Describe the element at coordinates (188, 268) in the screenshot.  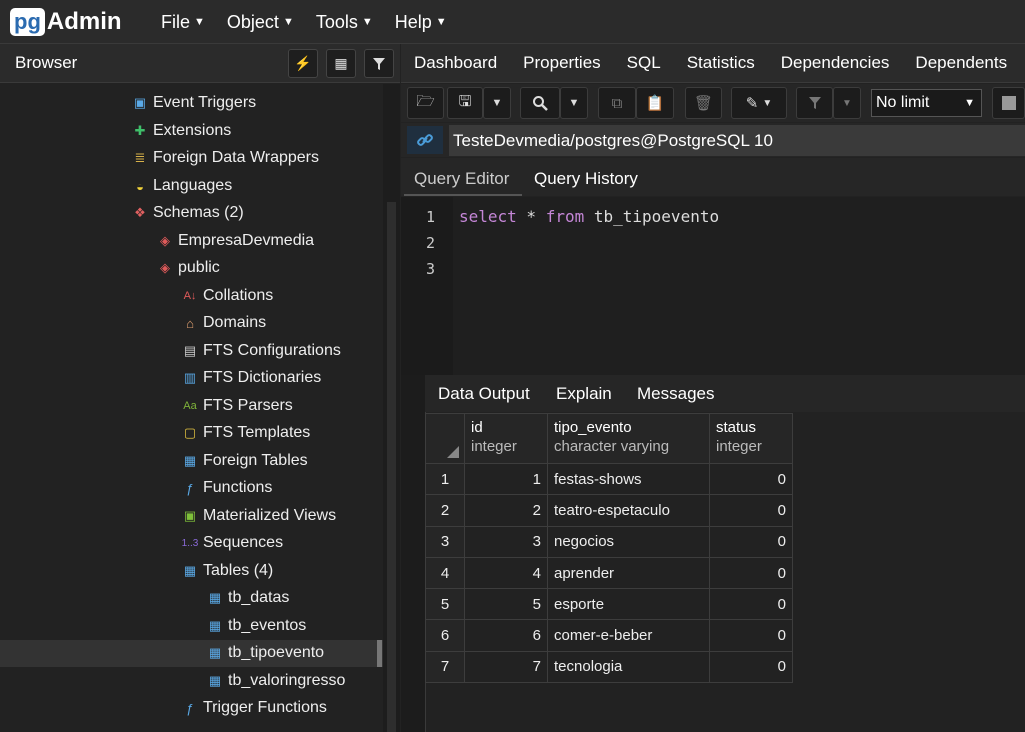
I see `tree-item-public: ◈ public` at that location.